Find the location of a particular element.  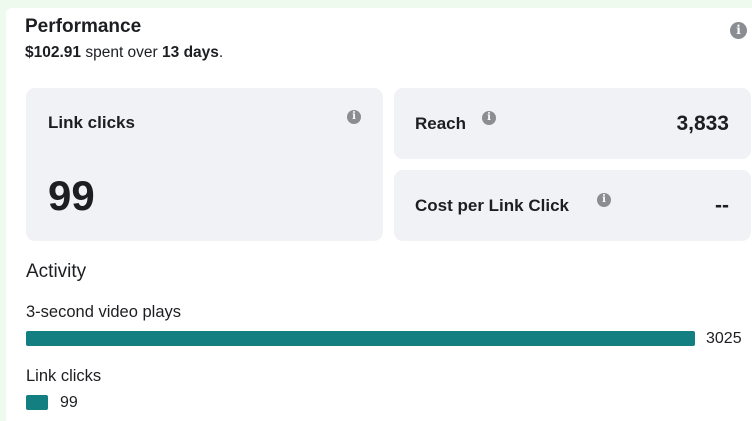

cost-per-link-click-value: -- is located at coordinates (722, 205).